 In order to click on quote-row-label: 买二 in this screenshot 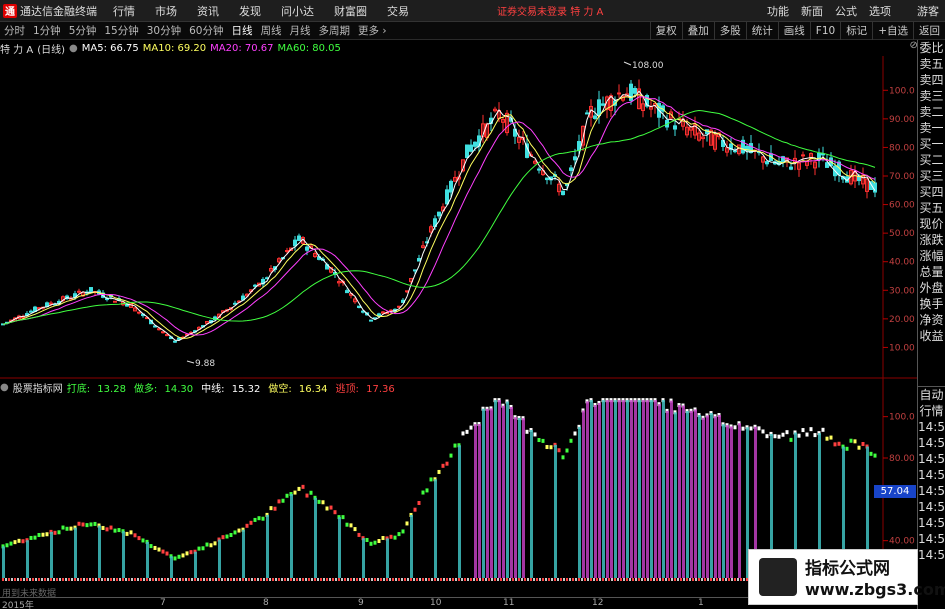, I will do `click(931, 160)`.